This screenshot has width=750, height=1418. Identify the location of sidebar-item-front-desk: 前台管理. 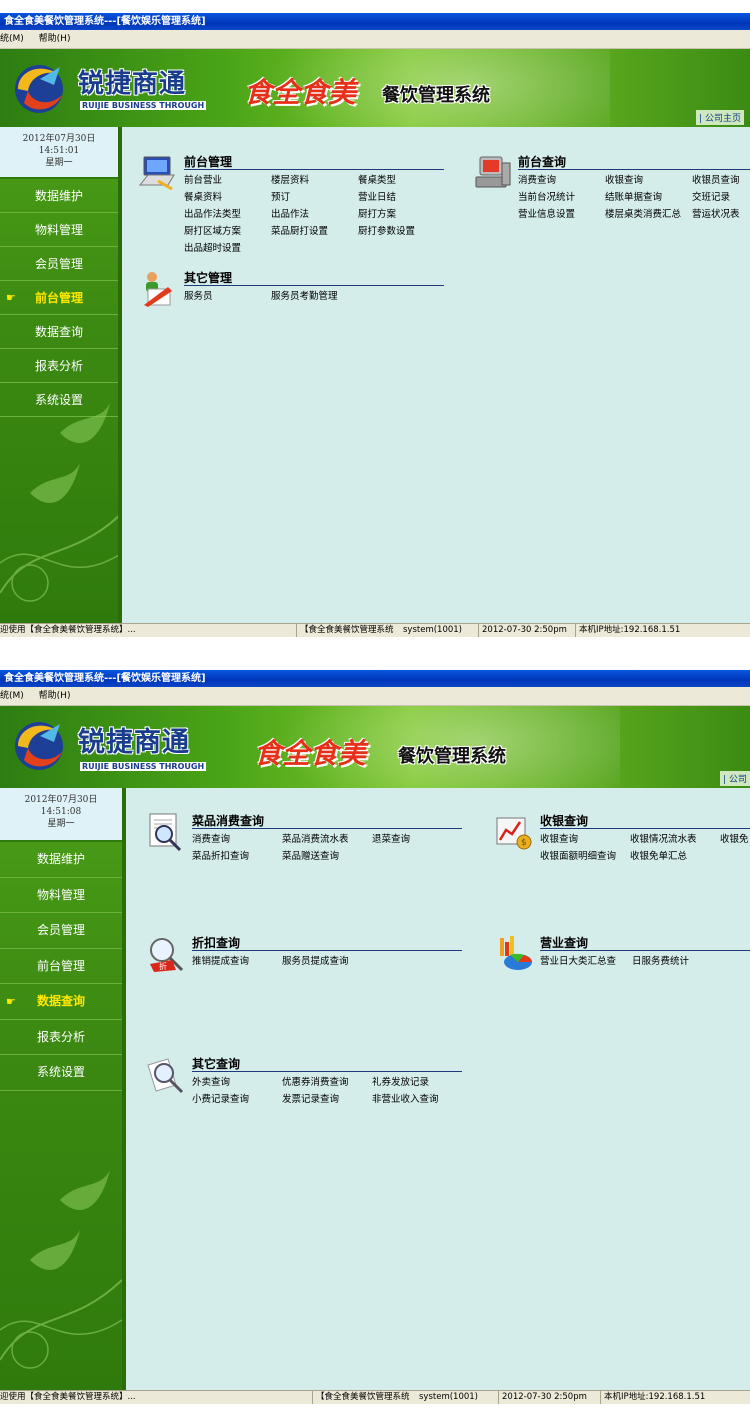
(61, 966).